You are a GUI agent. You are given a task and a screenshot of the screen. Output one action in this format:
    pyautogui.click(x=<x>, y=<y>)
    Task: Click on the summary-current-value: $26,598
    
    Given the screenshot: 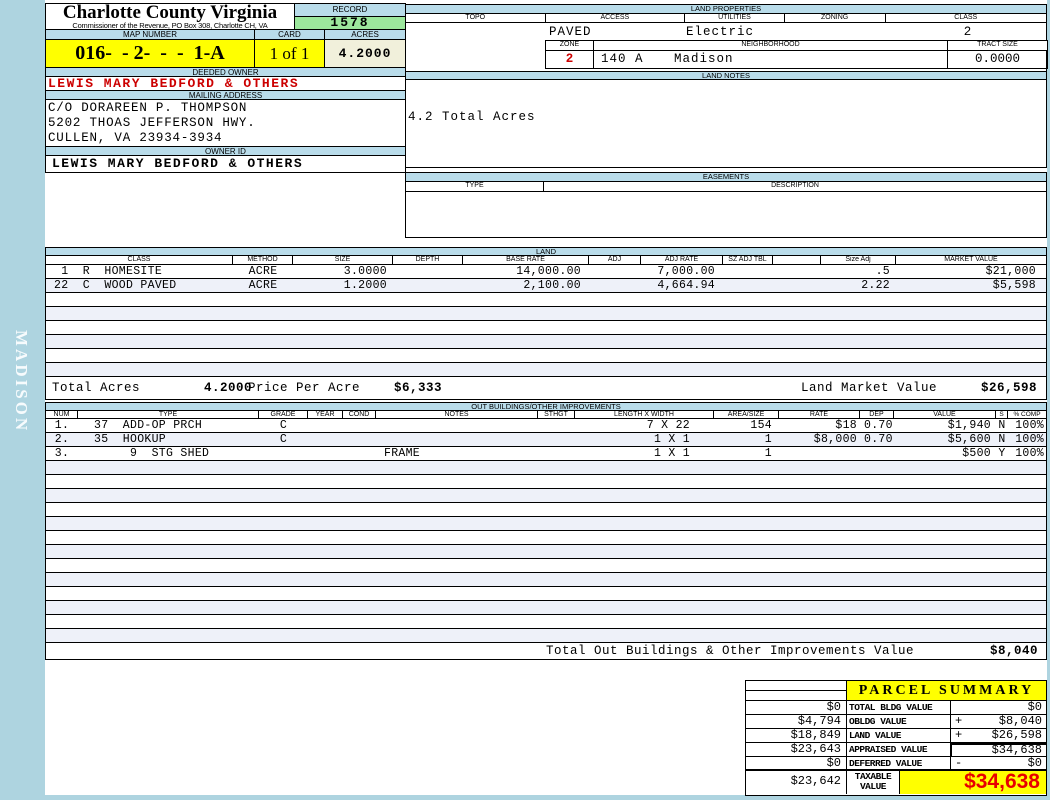 What is the action you would take?
    pyautogui.click(x=1016, y=735)
    